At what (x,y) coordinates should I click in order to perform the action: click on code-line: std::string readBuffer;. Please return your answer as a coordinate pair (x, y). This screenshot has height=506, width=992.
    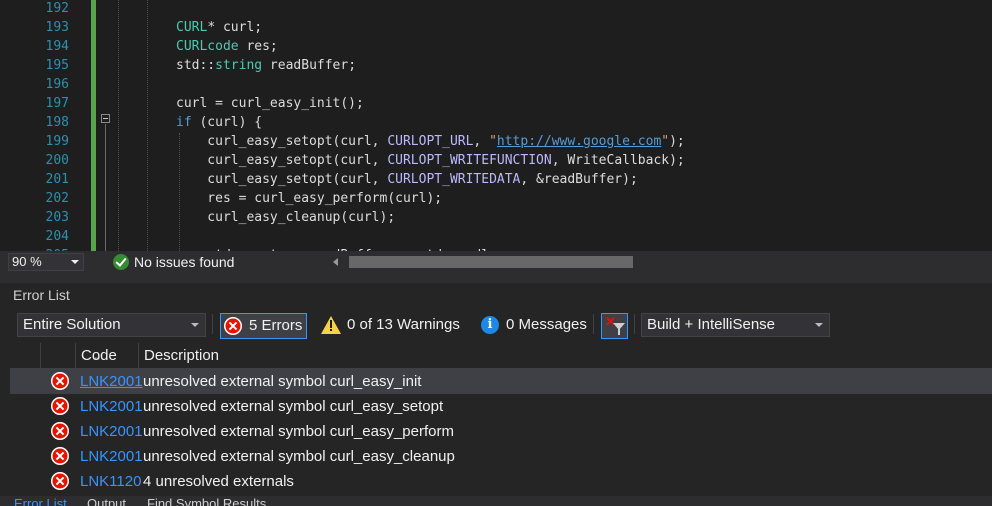
    Looking at the image, I should click on (266, 65).